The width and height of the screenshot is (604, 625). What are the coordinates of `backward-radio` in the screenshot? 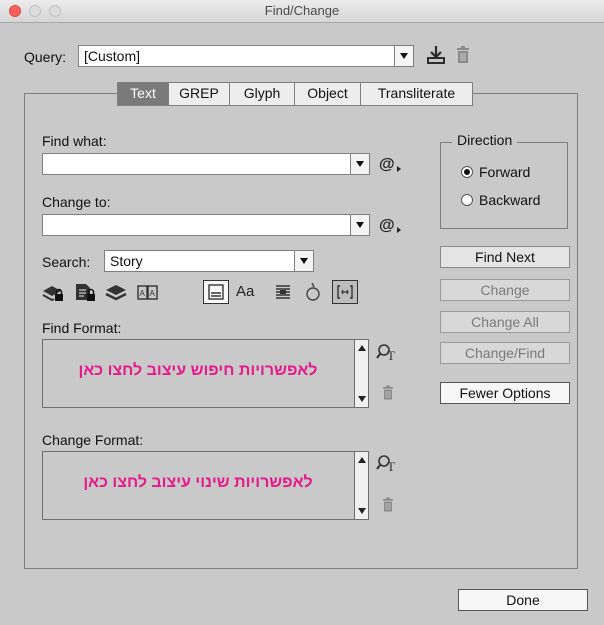 It's located at (467, 200).